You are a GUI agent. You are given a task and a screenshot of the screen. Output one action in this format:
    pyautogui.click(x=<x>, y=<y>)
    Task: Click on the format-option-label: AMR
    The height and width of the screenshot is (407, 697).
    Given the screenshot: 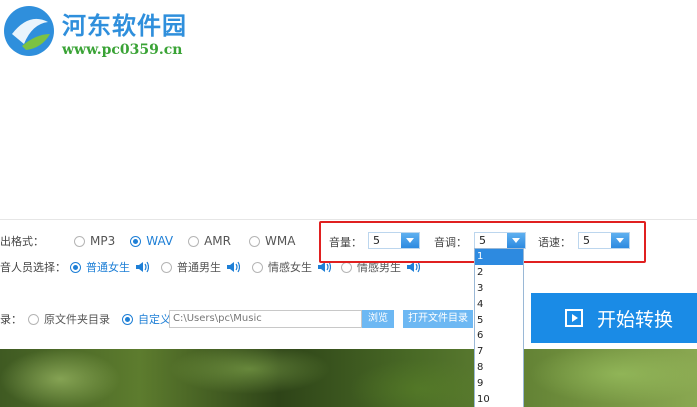 What is the action you would take?
    pyautogui.click(x=217, y=241)
    